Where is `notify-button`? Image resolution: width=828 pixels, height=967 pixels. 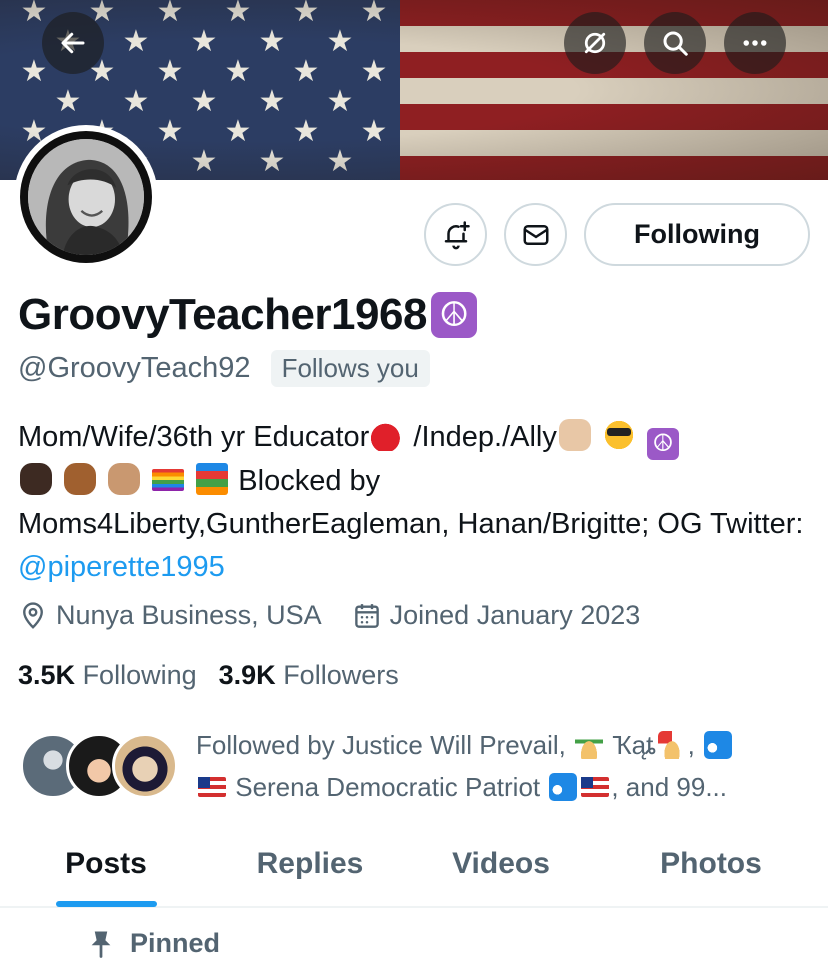 notify-button is located at coordinates (455, 234).